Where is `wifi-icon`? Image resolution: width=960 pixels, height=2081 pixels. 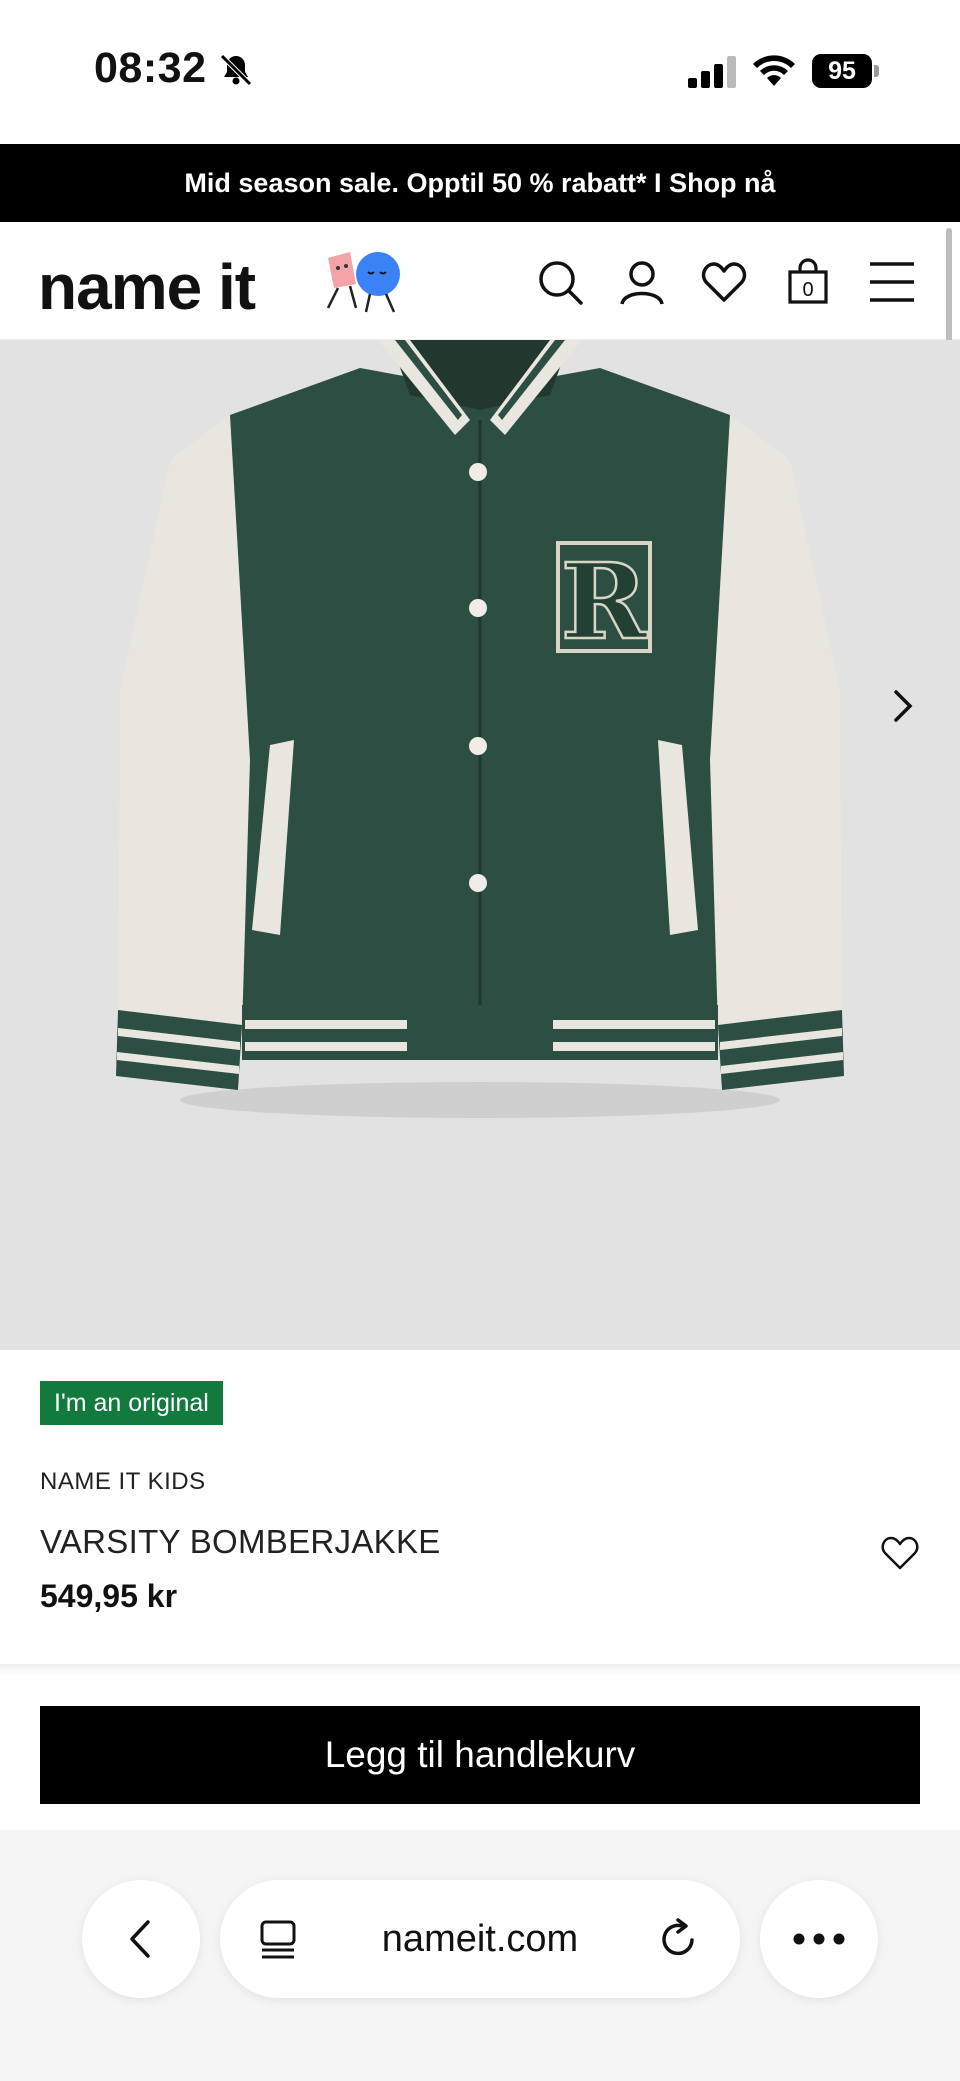 wifi-icon is located at coordinates (774, 70).